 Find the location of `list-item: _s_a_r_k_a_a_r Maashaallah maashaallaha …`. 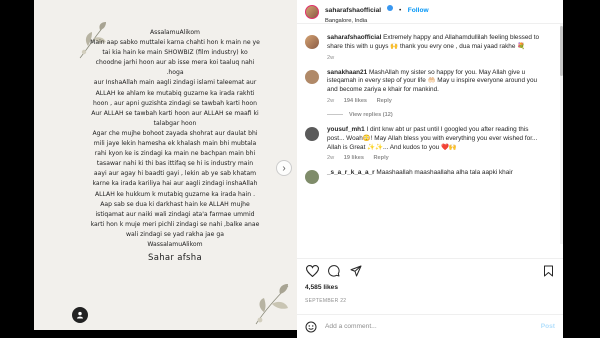

list-item: _s_a_r_k_a_a_r Maashaallah maashaallaha … is located at coordinates (430, 177).